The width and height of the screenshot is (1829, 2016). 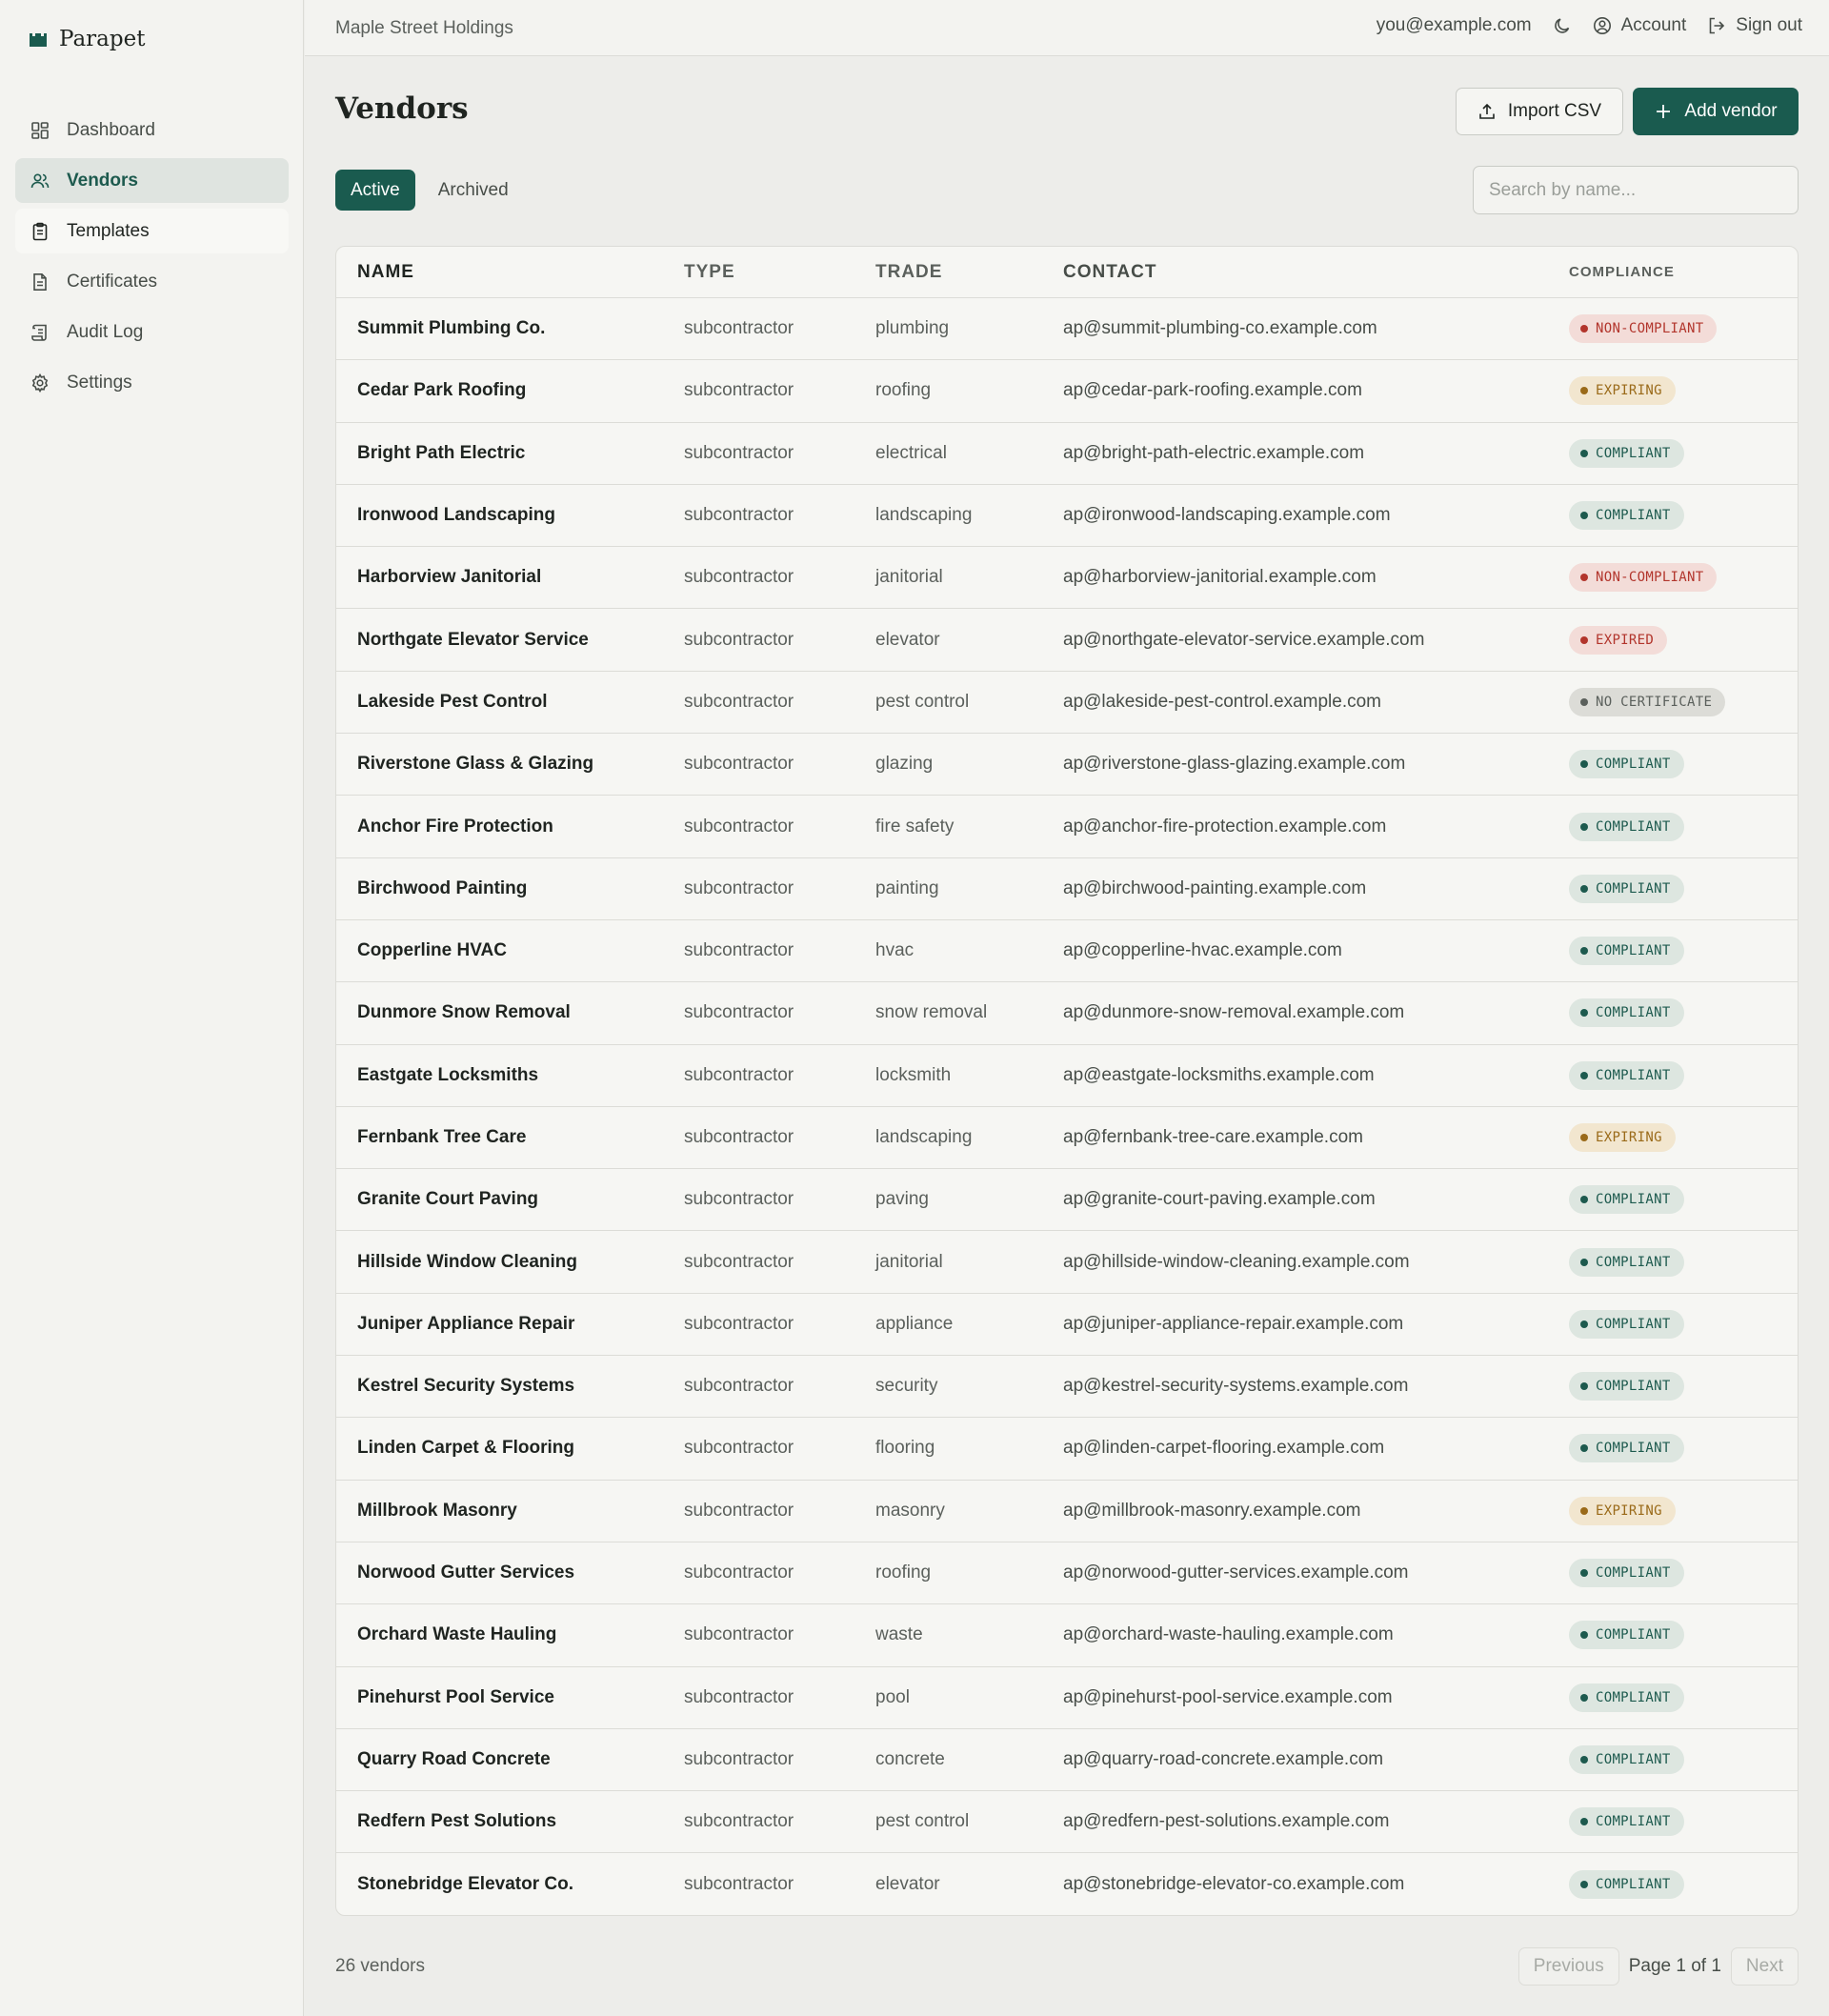 I want to click on moon-icon, so click(x=1561, y=25).